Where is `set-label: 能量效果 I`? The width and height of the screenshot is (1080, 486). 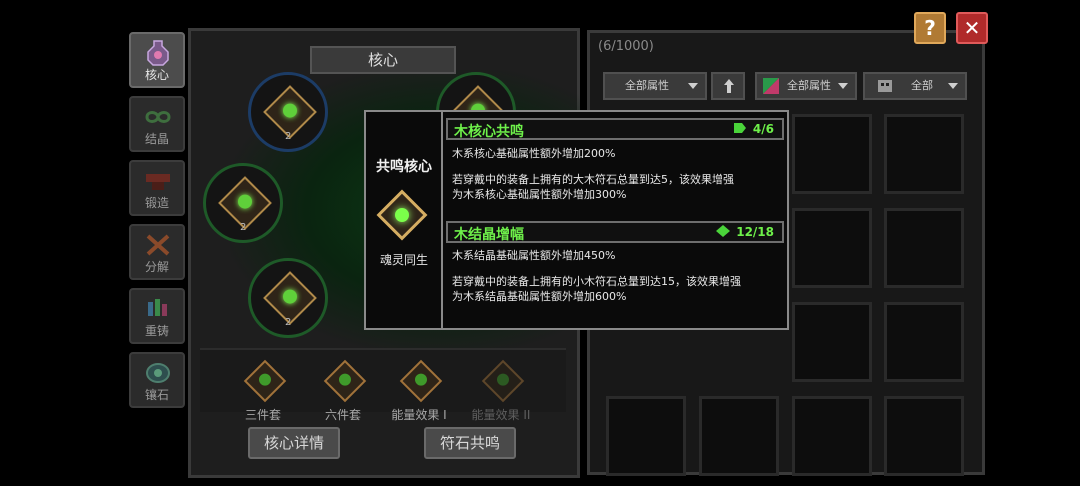
set-label: 能量效果 I is located at coordinates (419, 415).